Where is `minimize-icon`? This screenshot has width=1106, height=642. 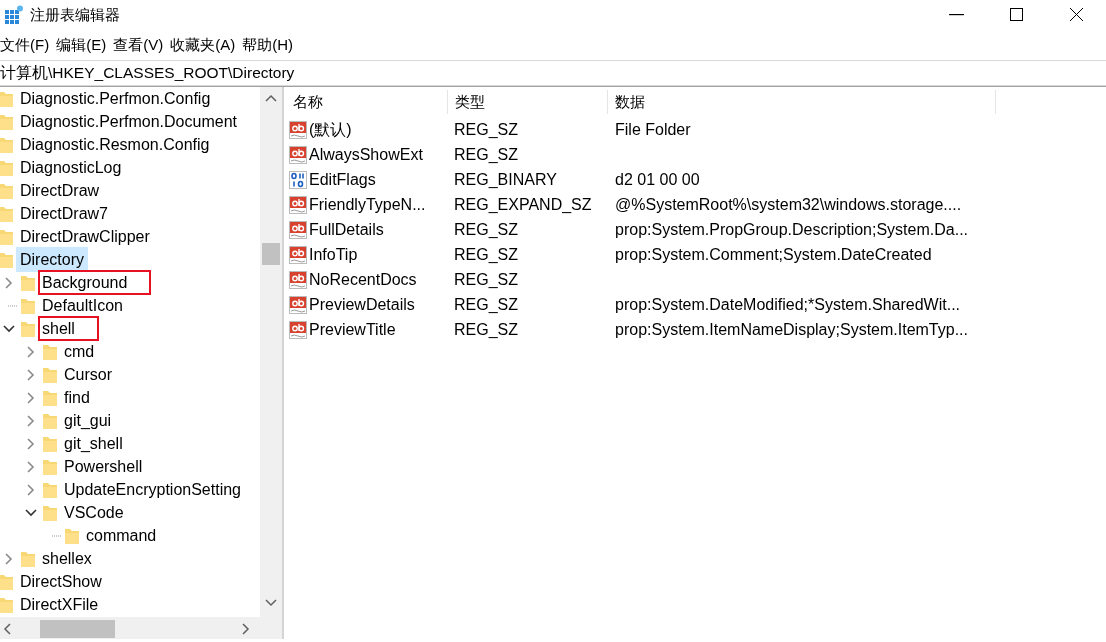 minimize-icon is located at coordinates (956, 15).